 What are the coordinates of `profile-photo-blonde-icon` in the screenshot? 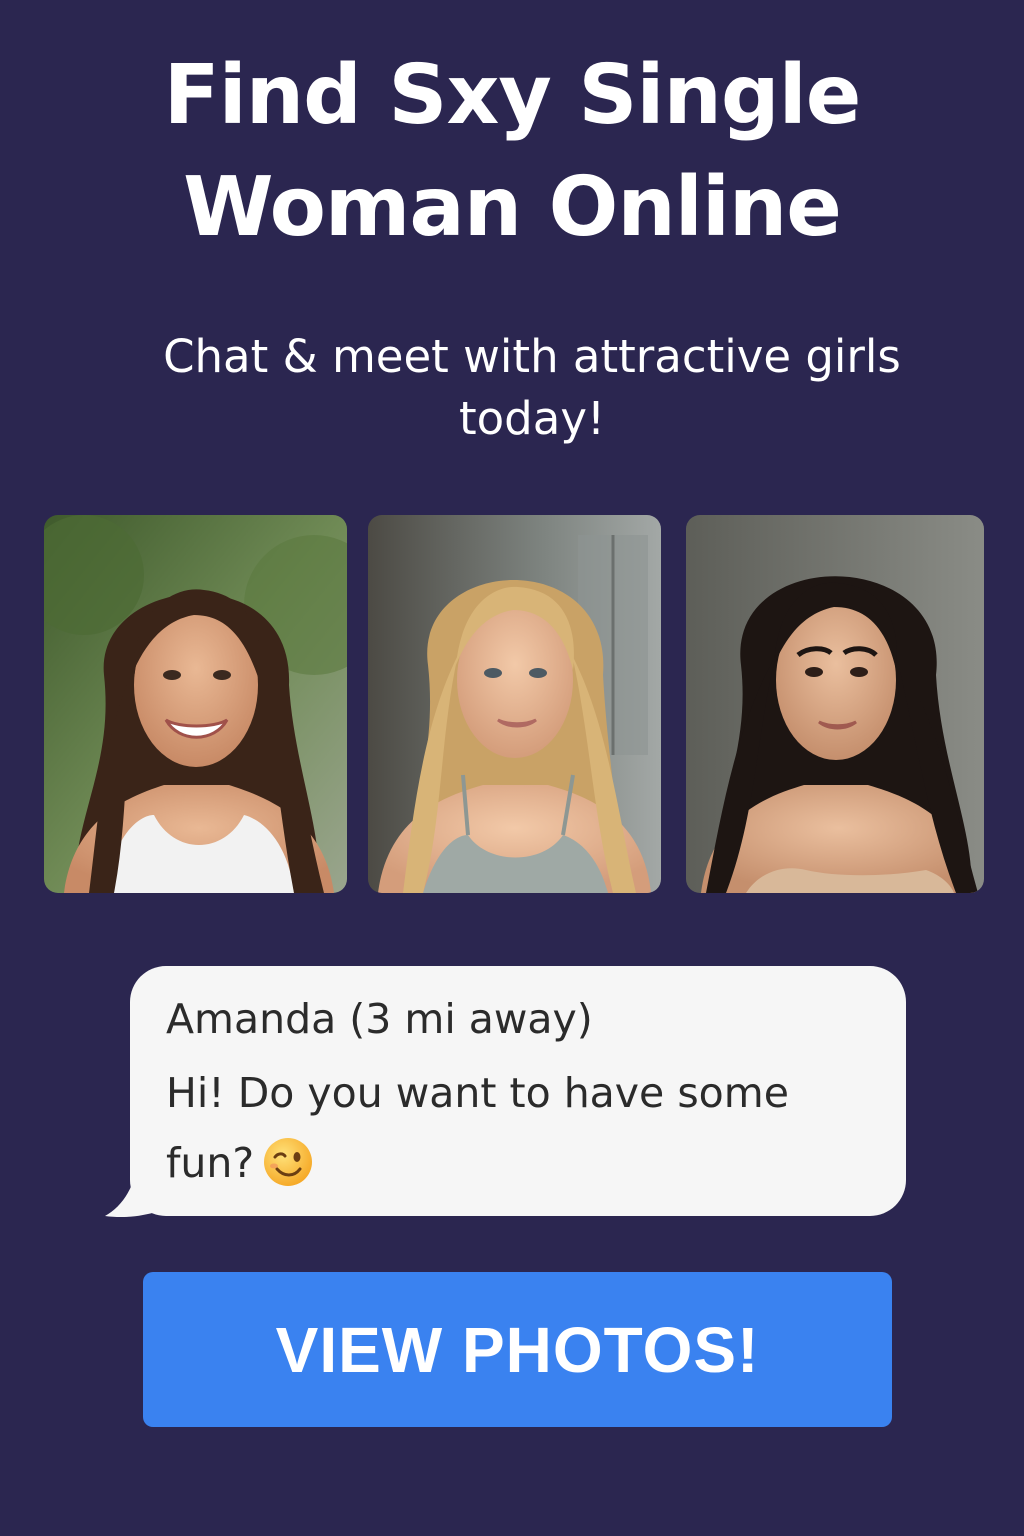 It's located at (514, 704).